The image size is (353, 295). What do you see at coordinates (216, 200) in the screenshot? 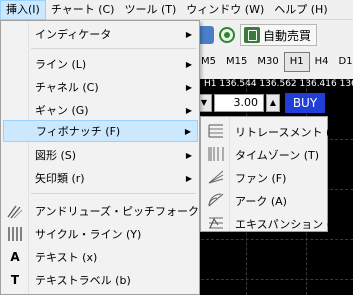
I see `fibo-arcs-icon` at bounding box center [216, 200].